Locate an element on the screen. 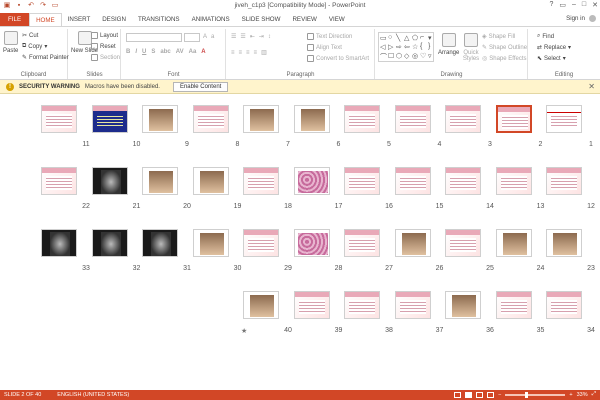 The height and width of the screenshot is (400, 600). minimize-icon: – is located at coordinates (574, 5).